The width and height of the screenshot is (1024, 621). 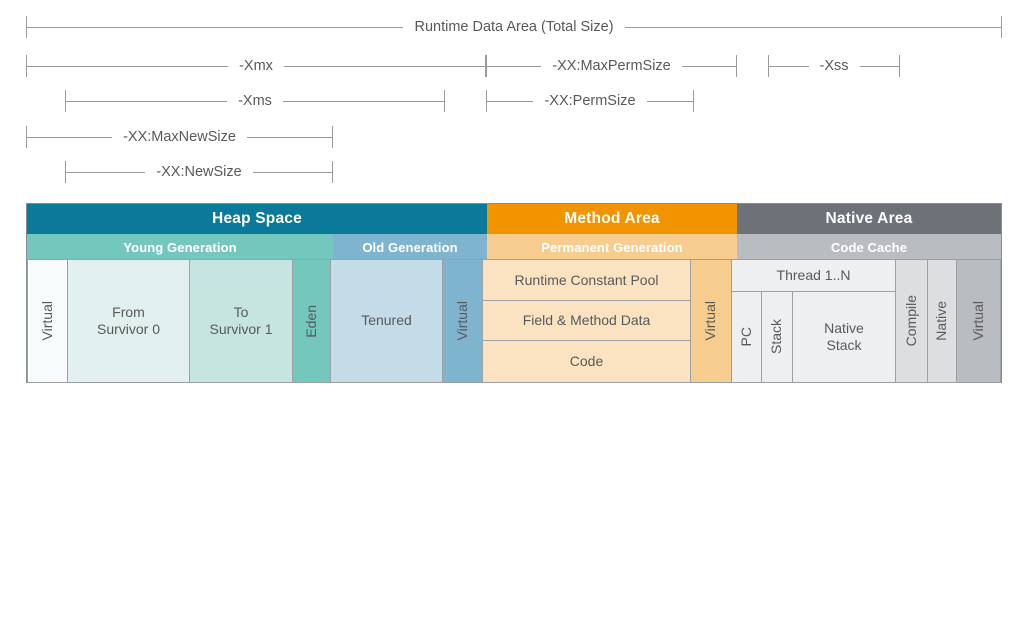 I want to click on cell-native-virtual: Virtual, so click(x=978, y=321).